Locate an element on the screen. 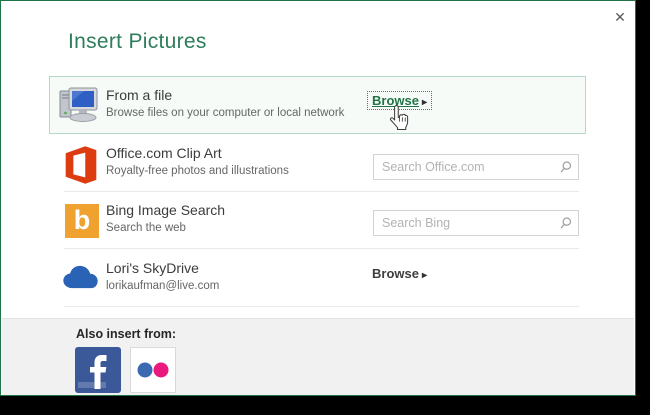 This screenshot has width=650, height=415. bing-letter: b is located at coordinates (82, 220).